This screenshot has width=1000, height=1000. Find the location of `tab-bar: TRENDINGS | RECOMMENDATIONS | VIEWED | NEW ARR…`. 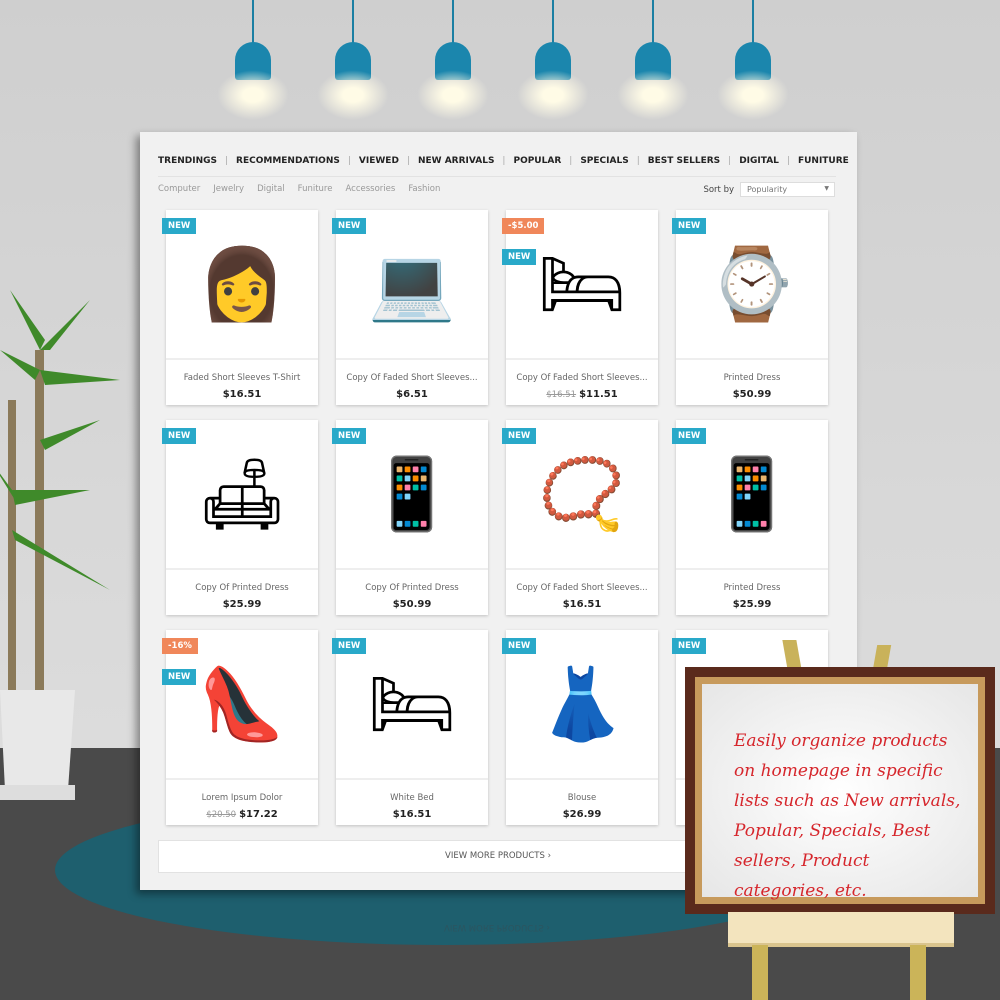

tab-bar: TRENDINGS | RECOMMENDATIONS | VIEWED | NEW ARR… is located at coordinates (503, 161).